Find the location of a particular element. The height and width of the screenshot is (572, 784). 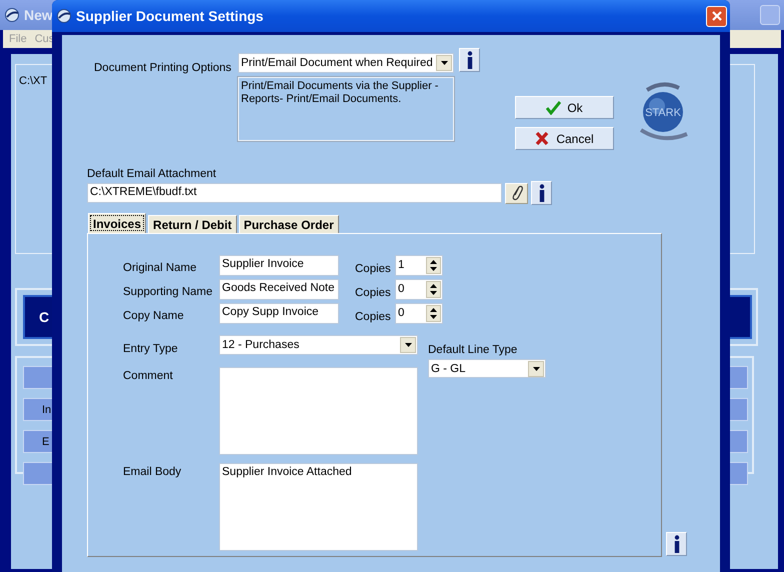

cancel-button: Cancel is located at coordinates (564, 138).